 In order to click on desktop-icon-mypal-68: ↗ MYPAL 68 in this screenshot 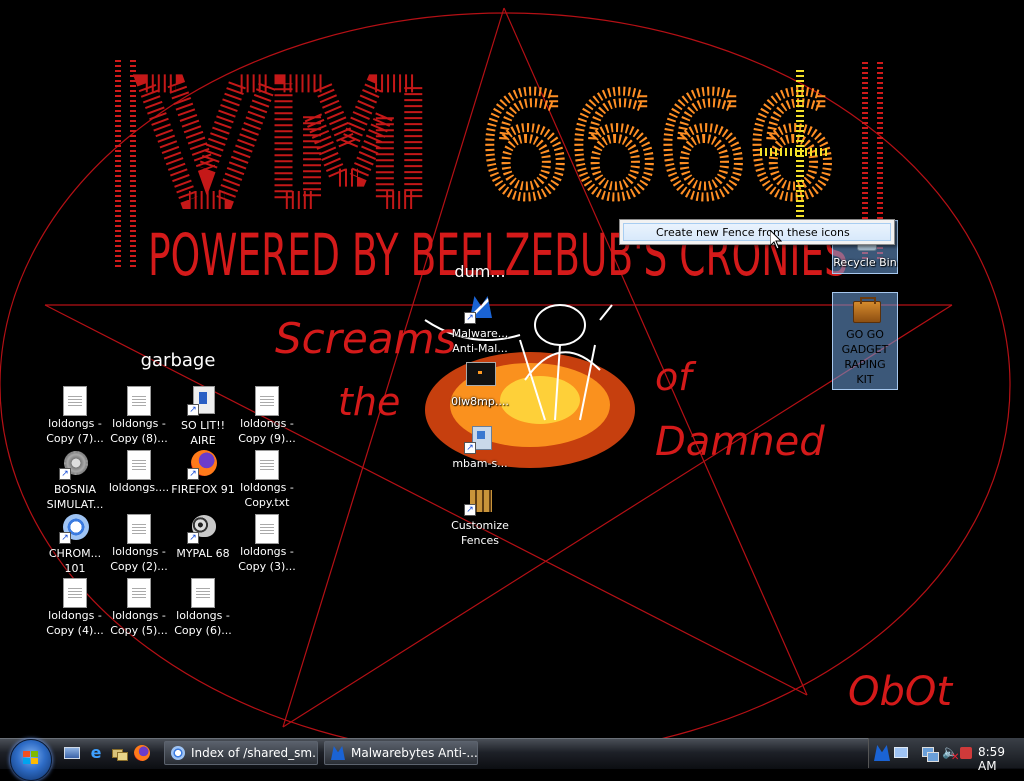, I will do `click(203, 536)`.